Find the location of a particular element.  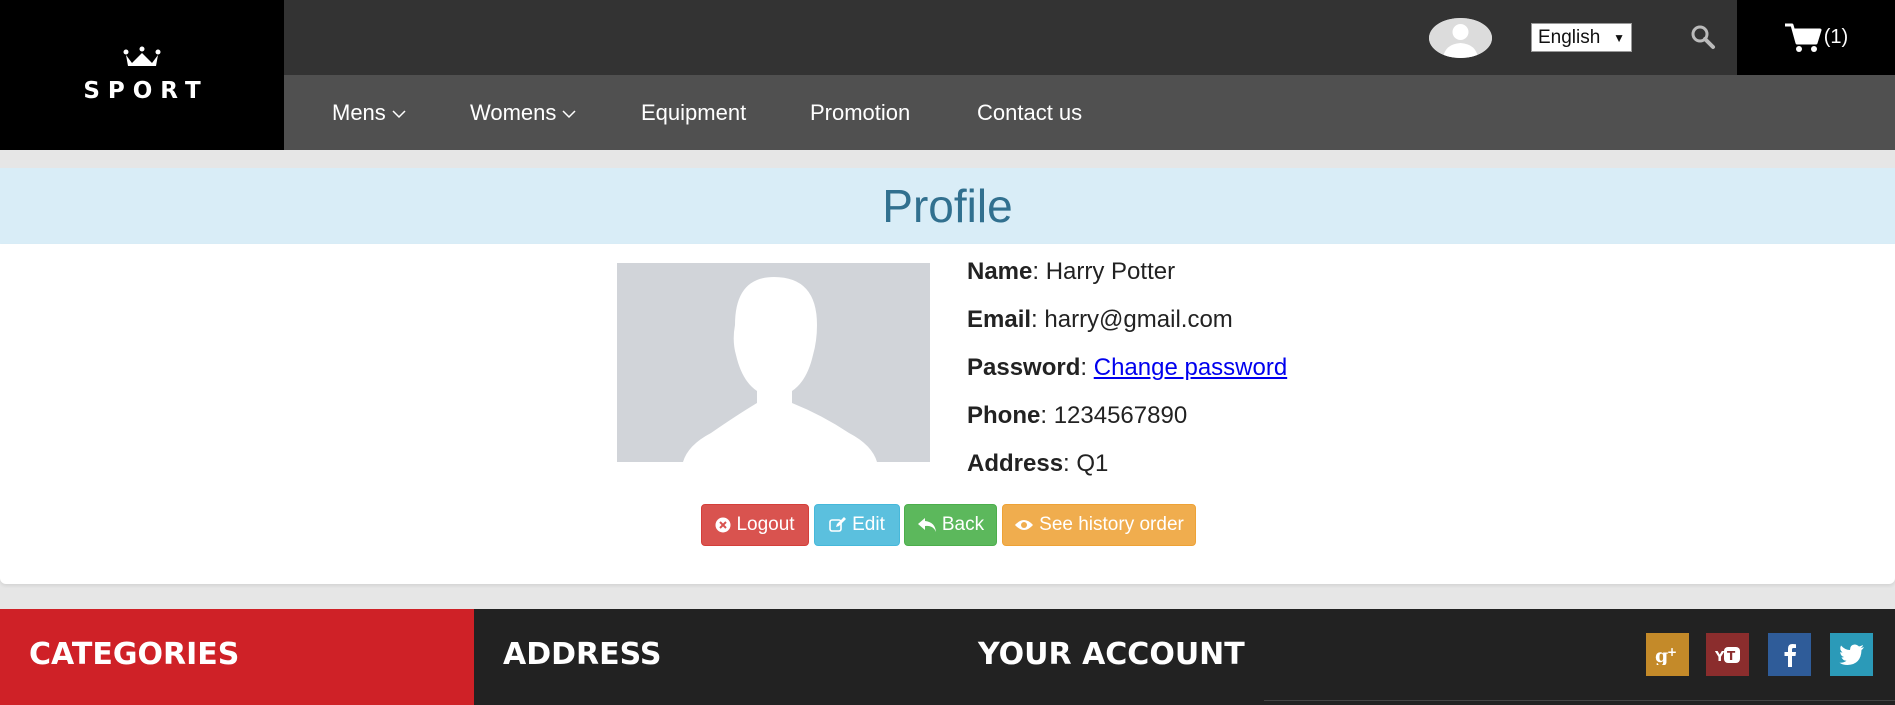

edit-button: Edit is located at coordinates (857, 525).